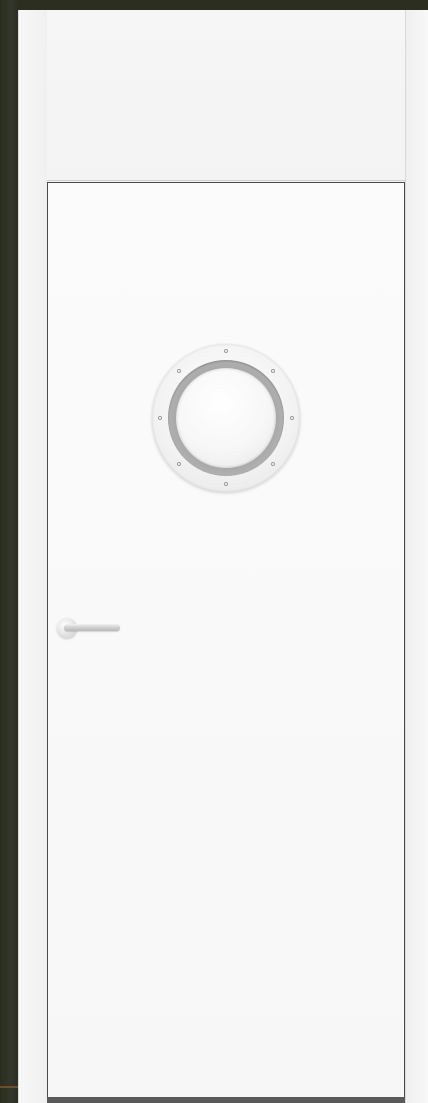 This screenshot has width=428, height=1103. What do you see at coordinates (226, 95) in the screenshot?
I see `transom-panel` at bounding box center [226, 95].